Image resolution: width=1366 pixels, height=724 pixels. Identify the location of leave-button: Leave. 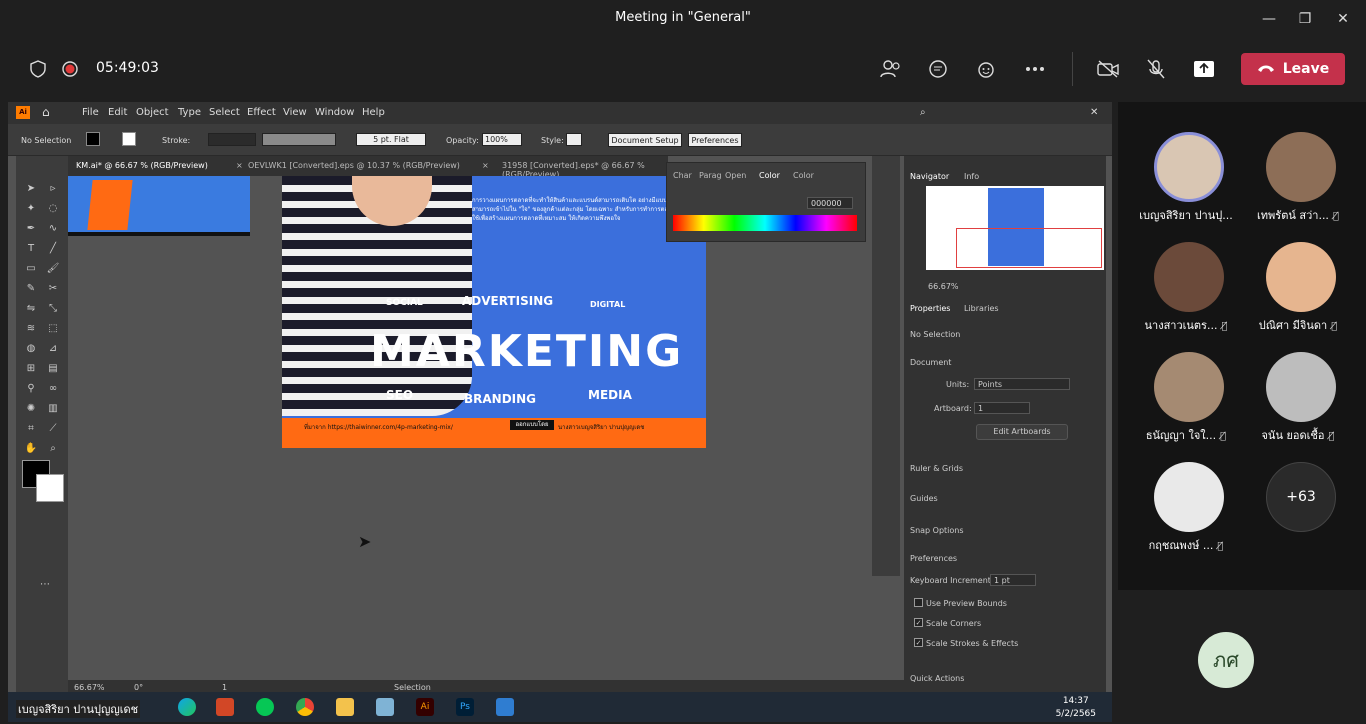
(1293, 69).